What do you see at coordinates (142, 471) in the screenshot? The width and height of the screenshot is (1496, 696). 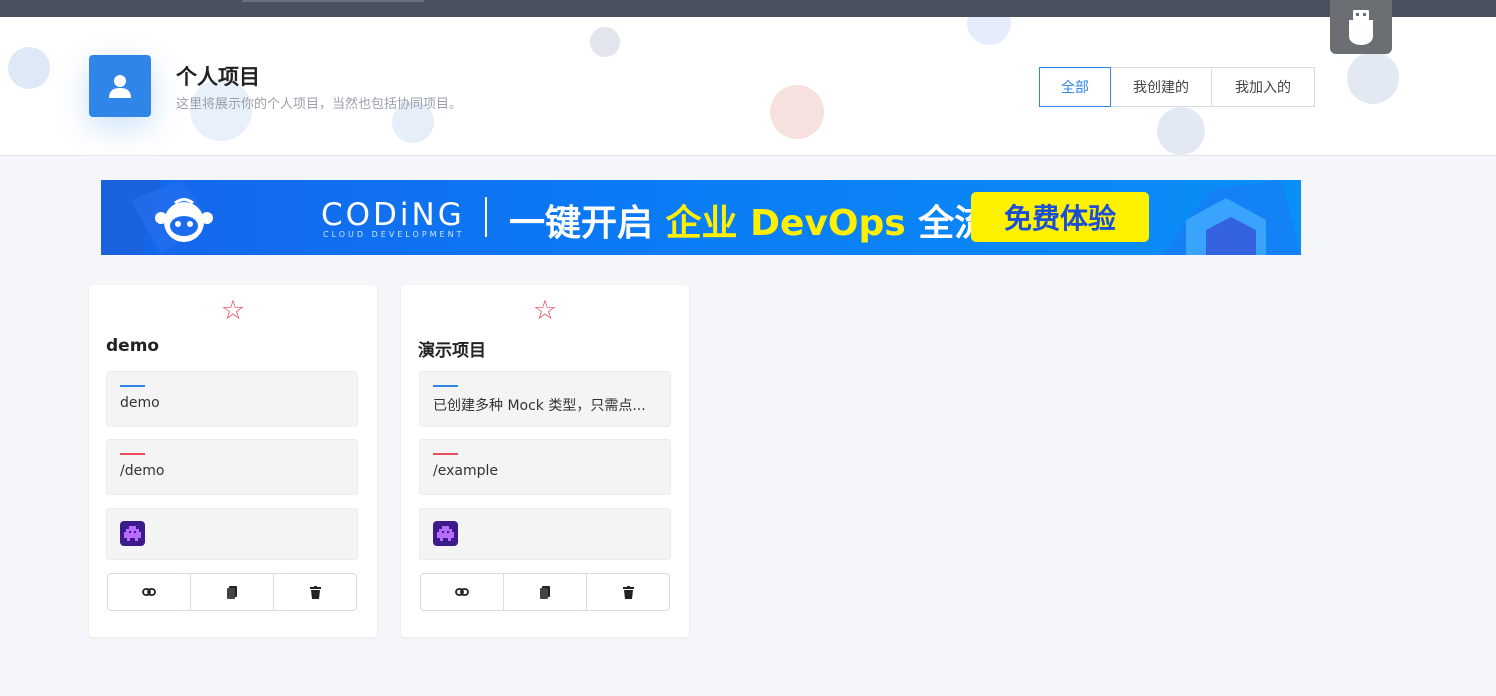 I see `project-url: /demo` at bounding box center [142, 471].